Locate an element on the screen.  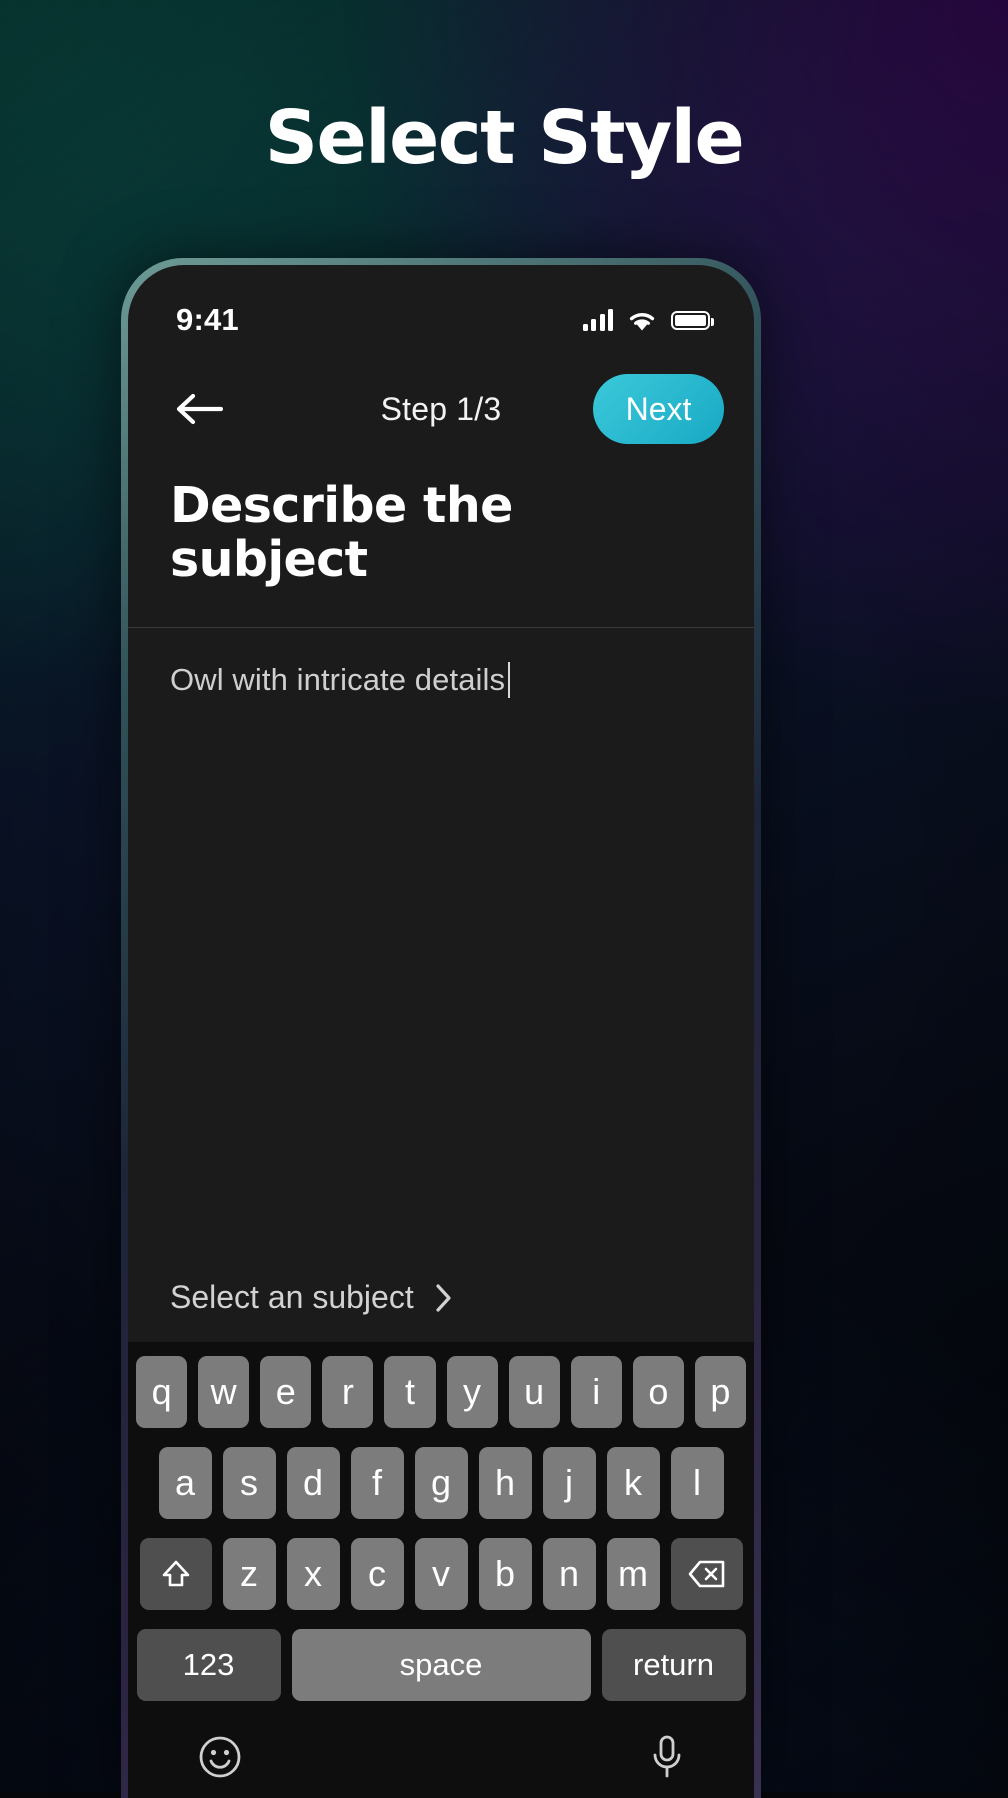
key-e: e is located at coordinates (286, 1392).